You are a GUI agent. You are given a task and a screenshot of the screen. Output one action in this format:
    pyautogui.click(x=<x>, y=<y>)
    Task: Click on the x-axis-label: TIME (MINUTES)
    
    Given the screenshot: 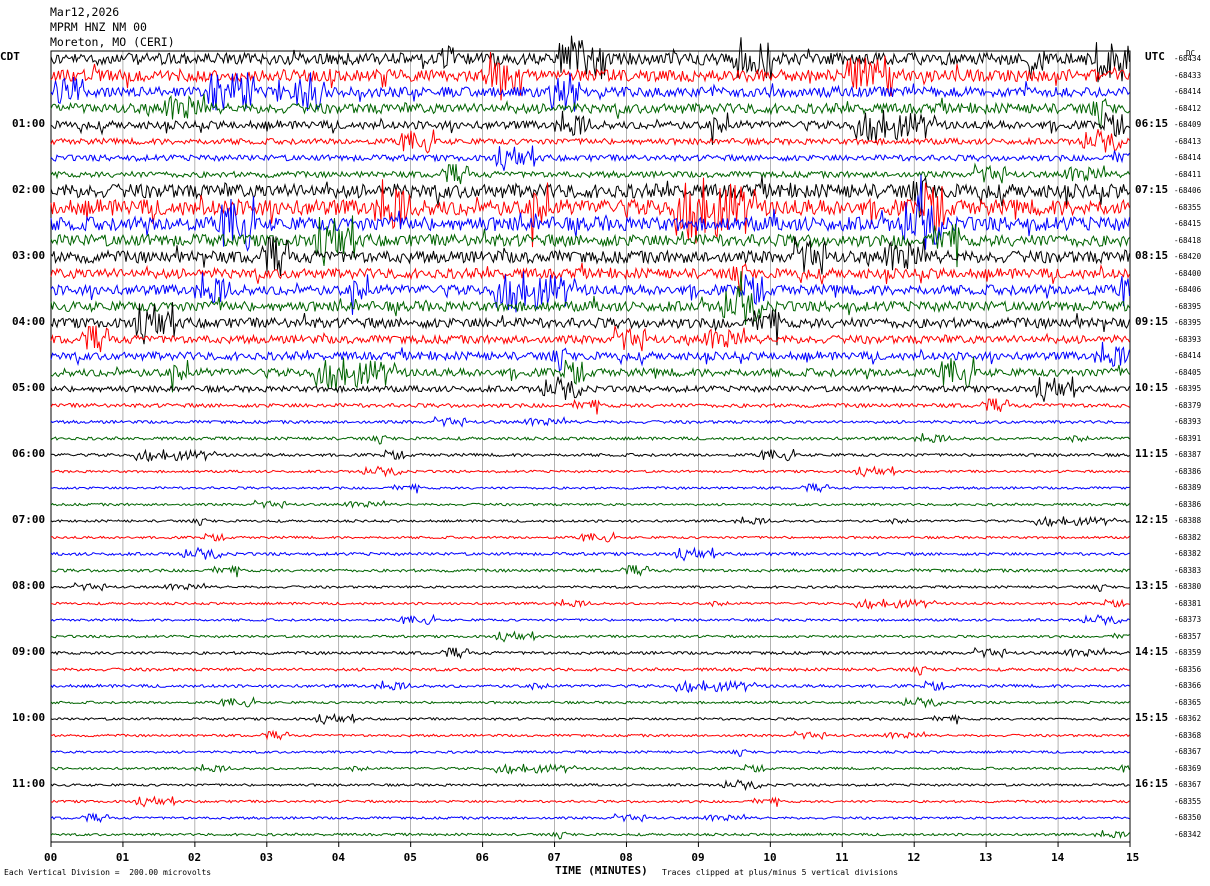 What is the action you would take?
    pyautogui.click(x=601, y=870)
    